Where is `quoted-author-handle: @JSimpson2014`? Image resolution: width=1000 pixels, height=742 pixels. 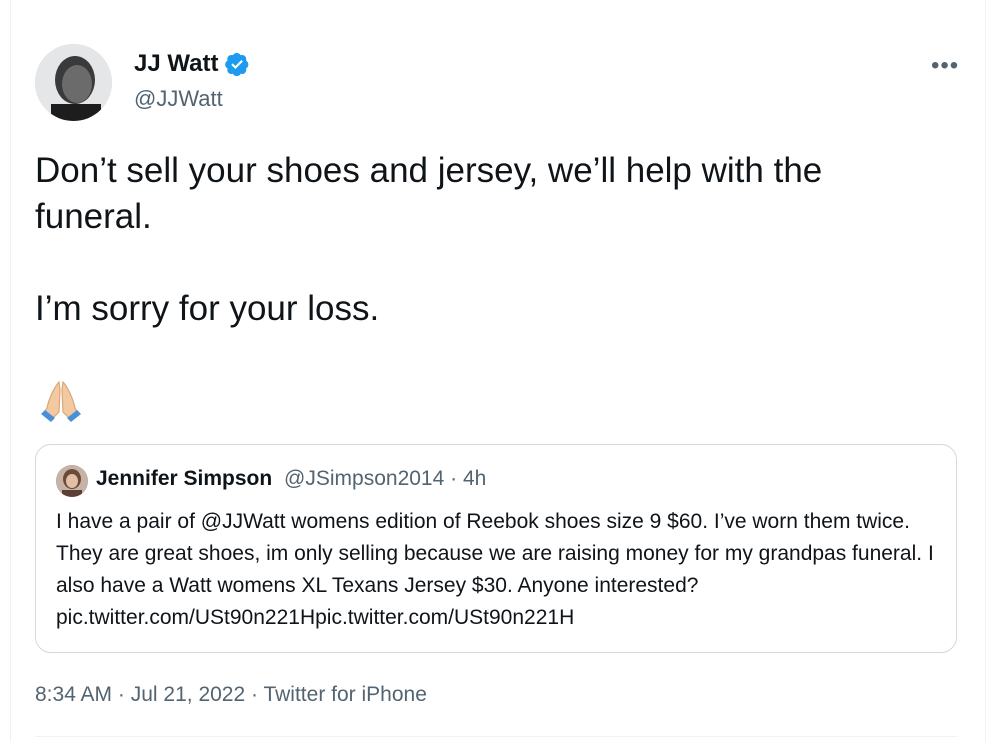 quoted-author-handle: @JSimpson2014 is located at coordinates (364, 478).